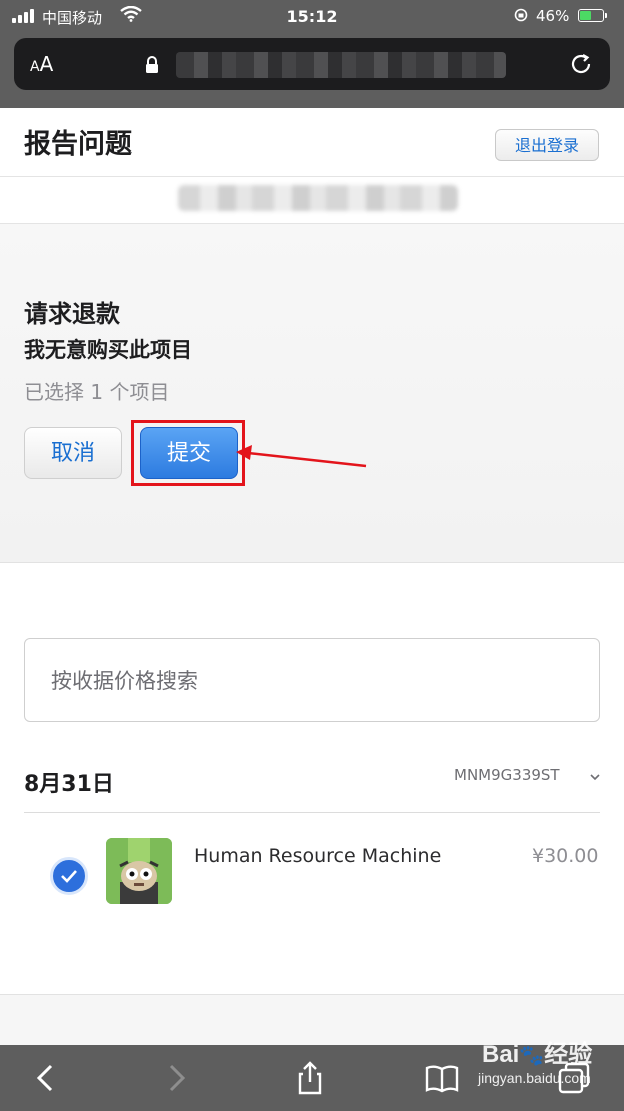  I want to click on item-price: ¥30.00, so click(565, 856).